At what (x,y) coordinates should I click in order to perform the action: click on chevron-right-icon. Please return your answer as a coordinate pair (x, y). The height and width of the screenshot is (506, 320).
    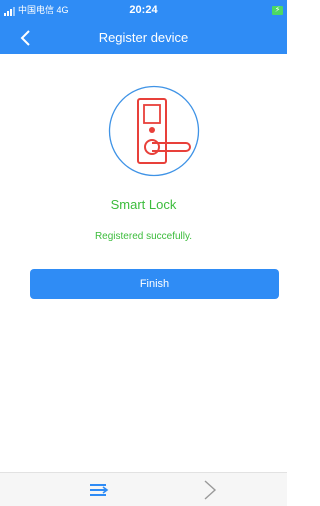
    Looking at the image, I should click on (210, 490).